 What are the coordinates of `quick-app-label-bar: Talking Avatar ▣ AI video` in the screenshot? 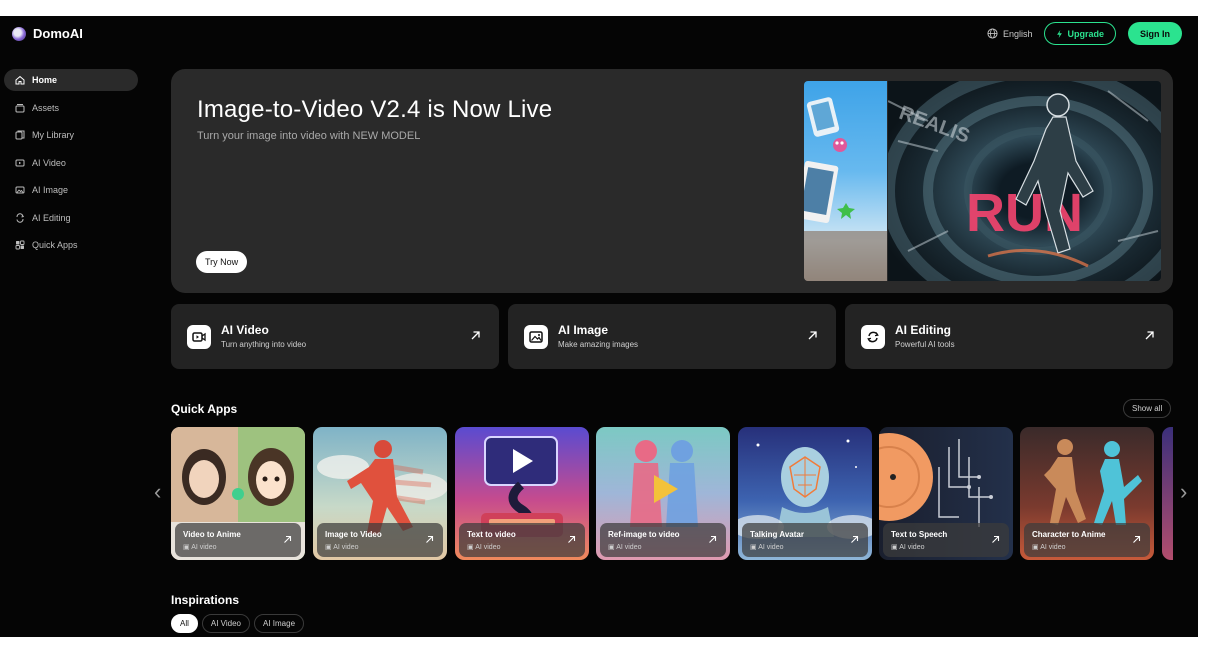 It's located at (805, 540).